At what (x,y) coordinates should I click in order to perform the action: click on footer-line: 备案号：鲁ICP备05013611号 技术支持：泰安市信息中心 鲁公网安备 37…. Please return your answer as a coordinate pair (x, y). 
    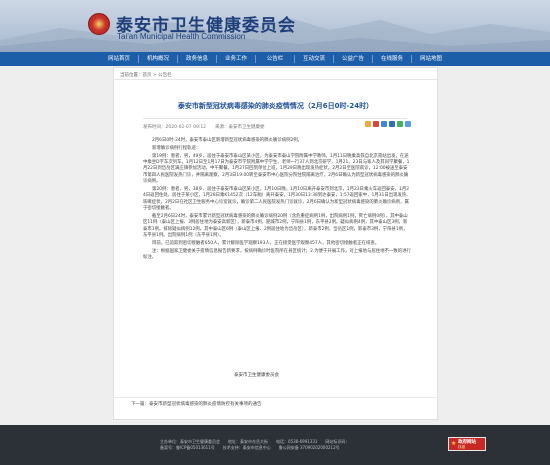
    Looking at the image, I should click on (250, 447).